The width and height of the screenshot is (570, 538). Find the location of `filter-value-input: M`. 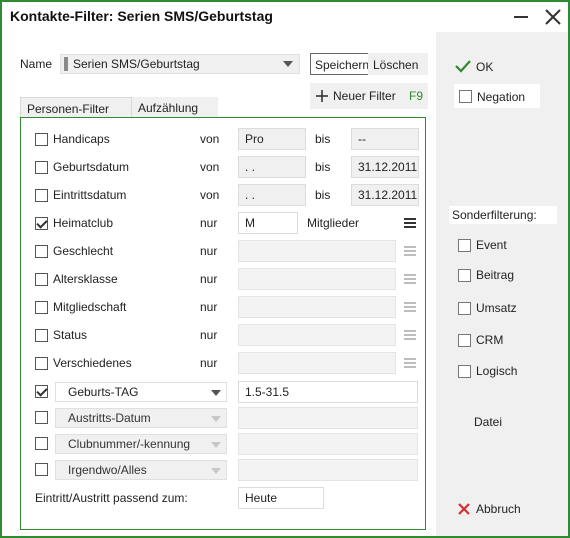

filter-value-input: M is located at coordinates (268, 223).